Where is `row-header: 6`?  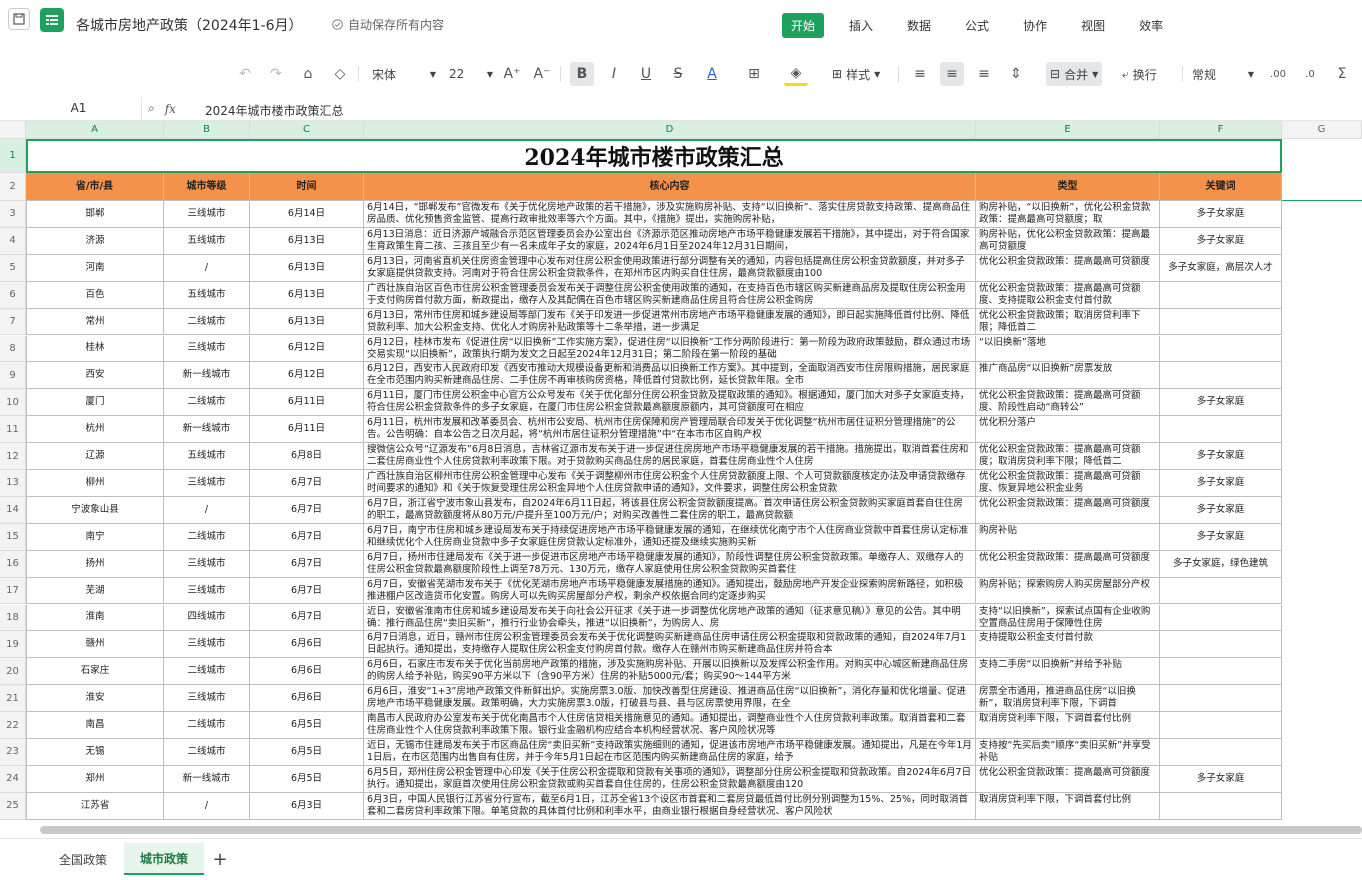
row-header: 6 is located at coordinates (13, 295).